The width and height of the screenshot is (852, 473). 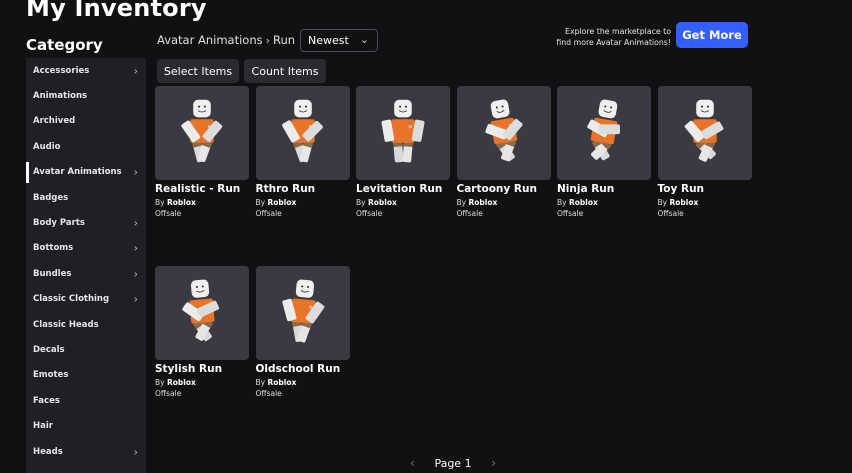 I want to click on sidebar-item-label: Bundles, so click(x=52, y=273).